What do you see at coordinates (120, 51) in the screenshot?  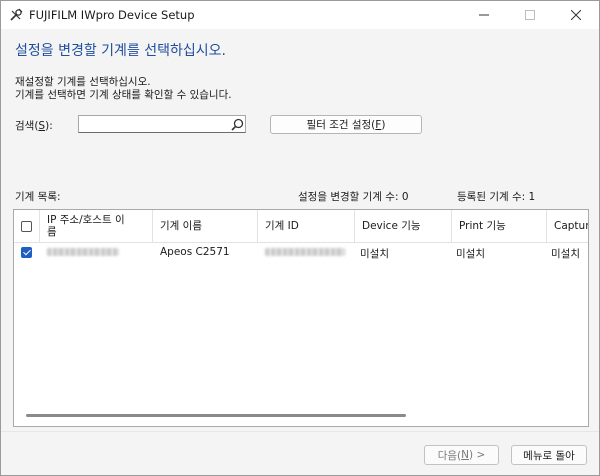 I see `page-heading: 설정을 변경할 기계를 선택하십시오.` at bounding box center [120, 51].